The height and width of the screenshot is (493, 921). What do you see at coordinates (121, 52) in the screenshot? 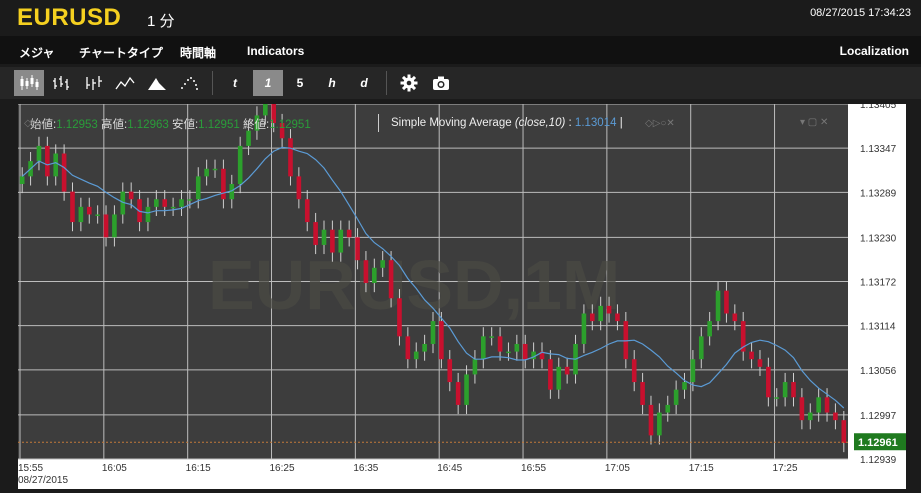
I see `menu-chart-type: チャートタイプ` at bounding box center [121, 52].